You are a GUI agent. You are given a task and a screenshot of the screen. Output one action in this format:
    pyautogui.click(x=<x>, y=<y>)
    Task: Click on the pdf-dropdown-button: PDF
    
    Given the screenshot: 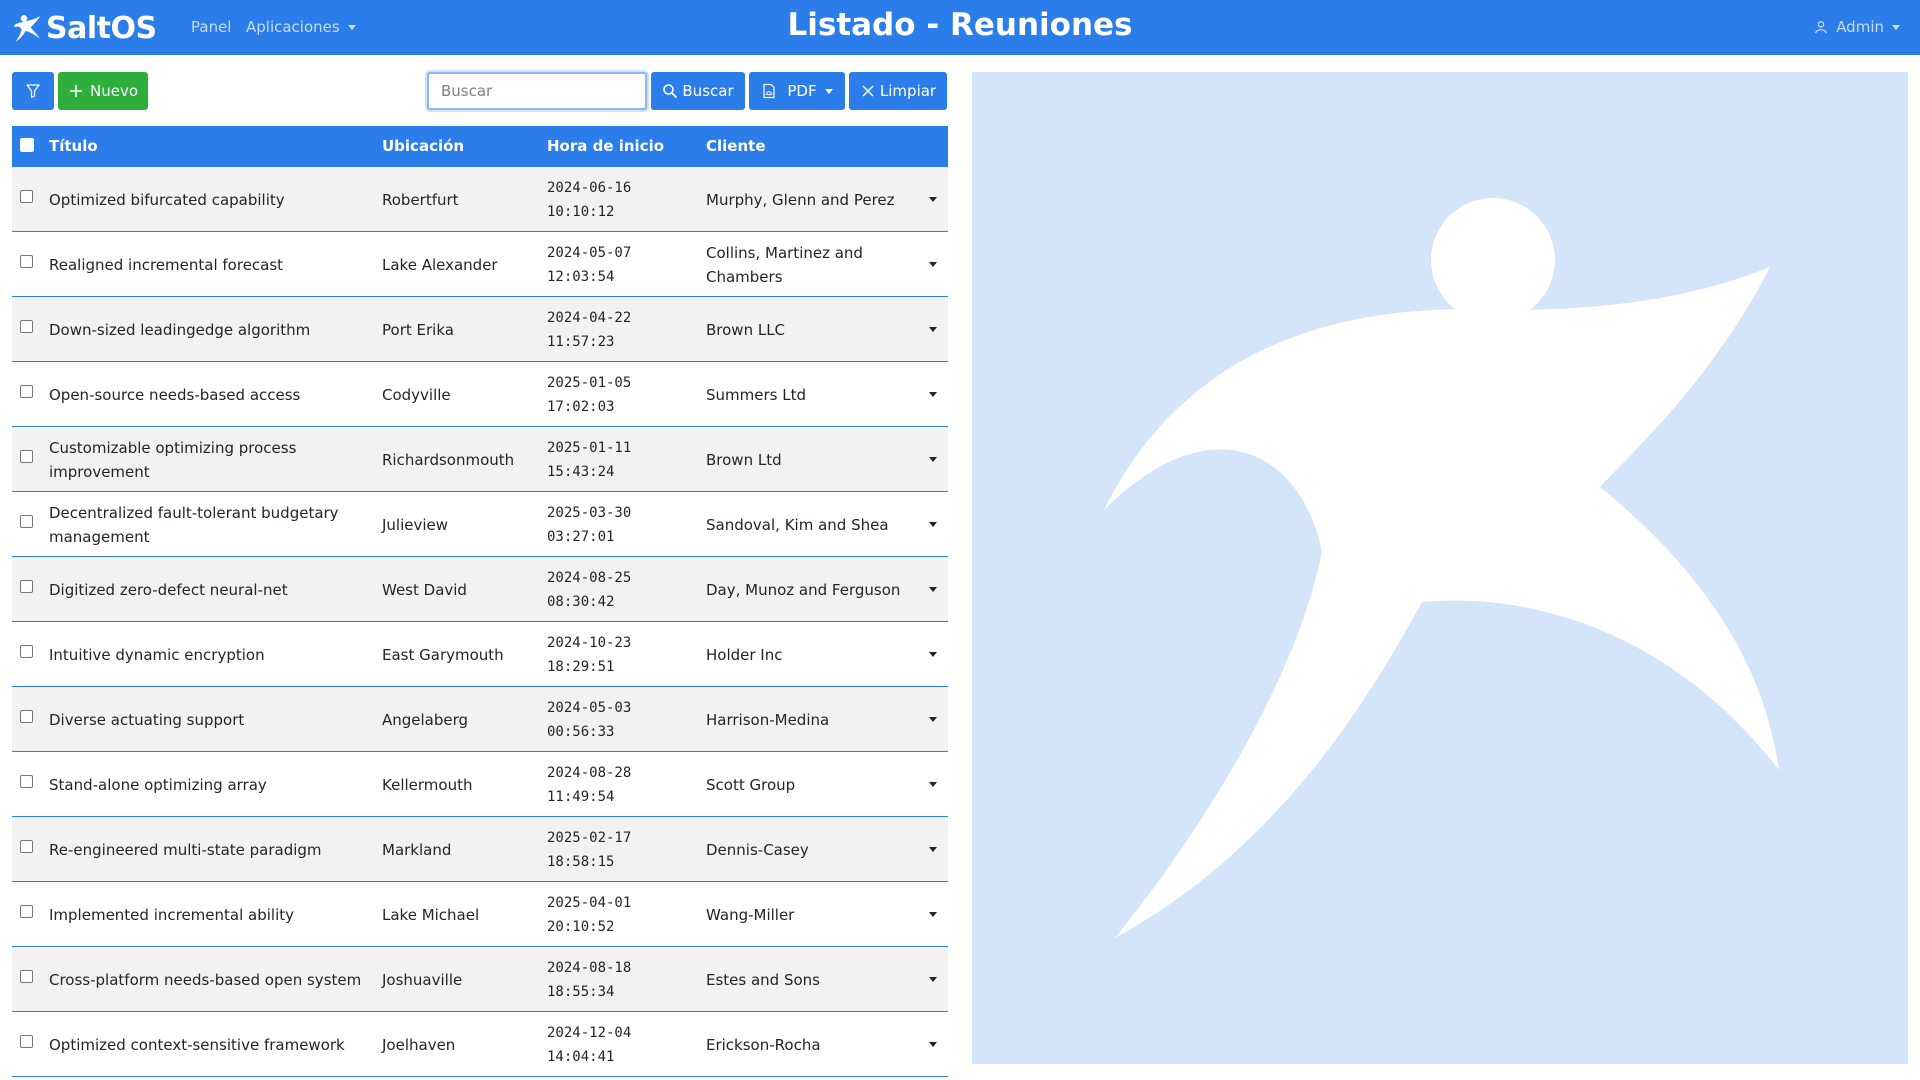 What is the action you would take?
    pyautogui.click(x=797, y=91)
    